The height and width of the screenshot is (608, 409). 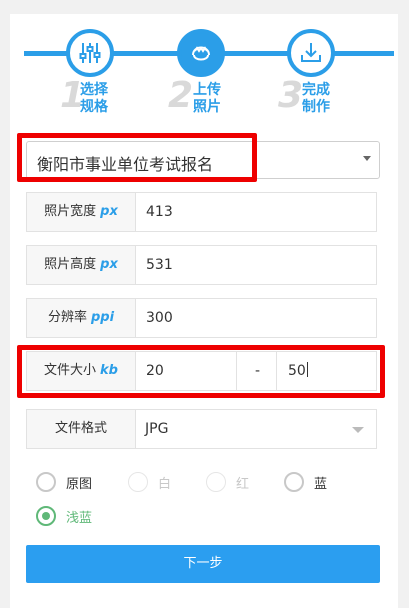 What do you see at coordinates (203, 564) in the screenshot?
I see `next-step-button: 下一步` at bounding box center [203, 564].